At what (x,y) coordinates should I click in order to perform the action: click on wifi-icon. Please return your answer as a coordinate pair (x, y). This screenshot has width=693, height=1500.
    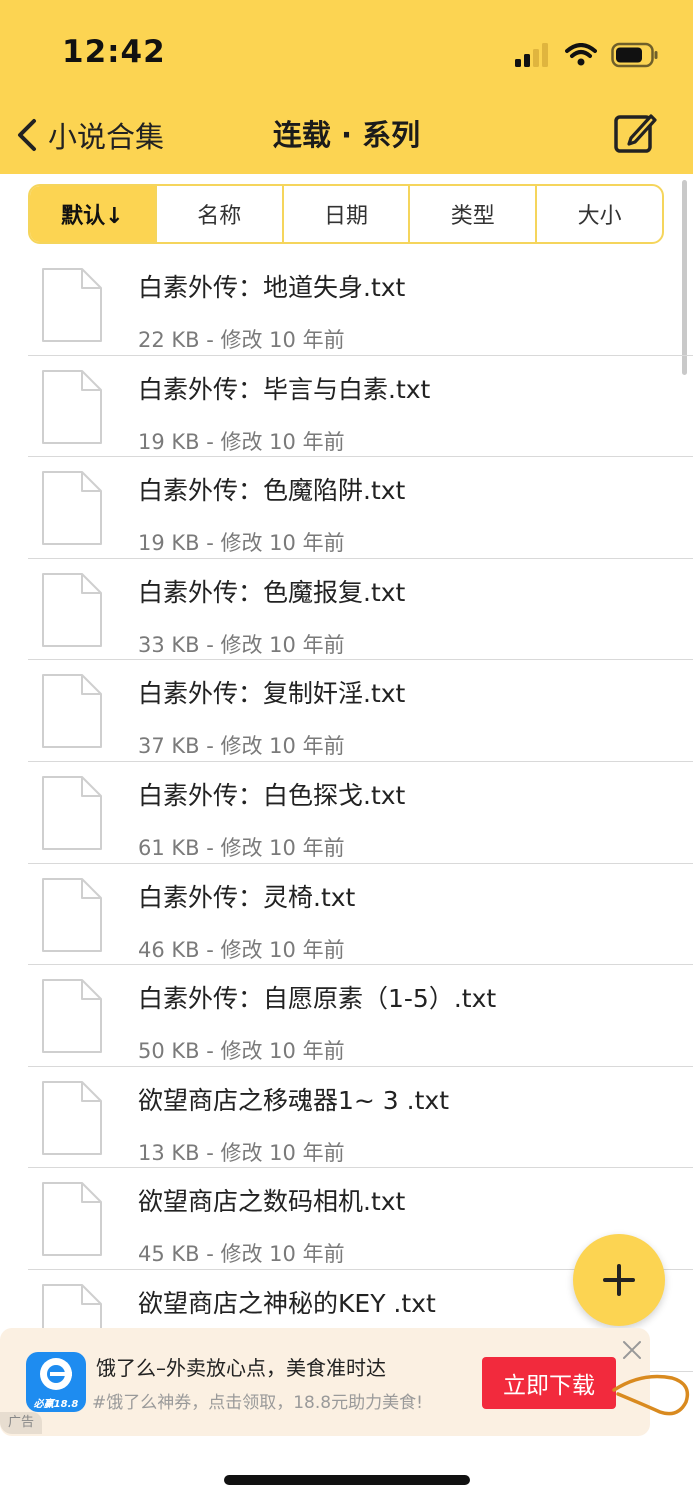
    Looking at the image, I should click on (581, 54).